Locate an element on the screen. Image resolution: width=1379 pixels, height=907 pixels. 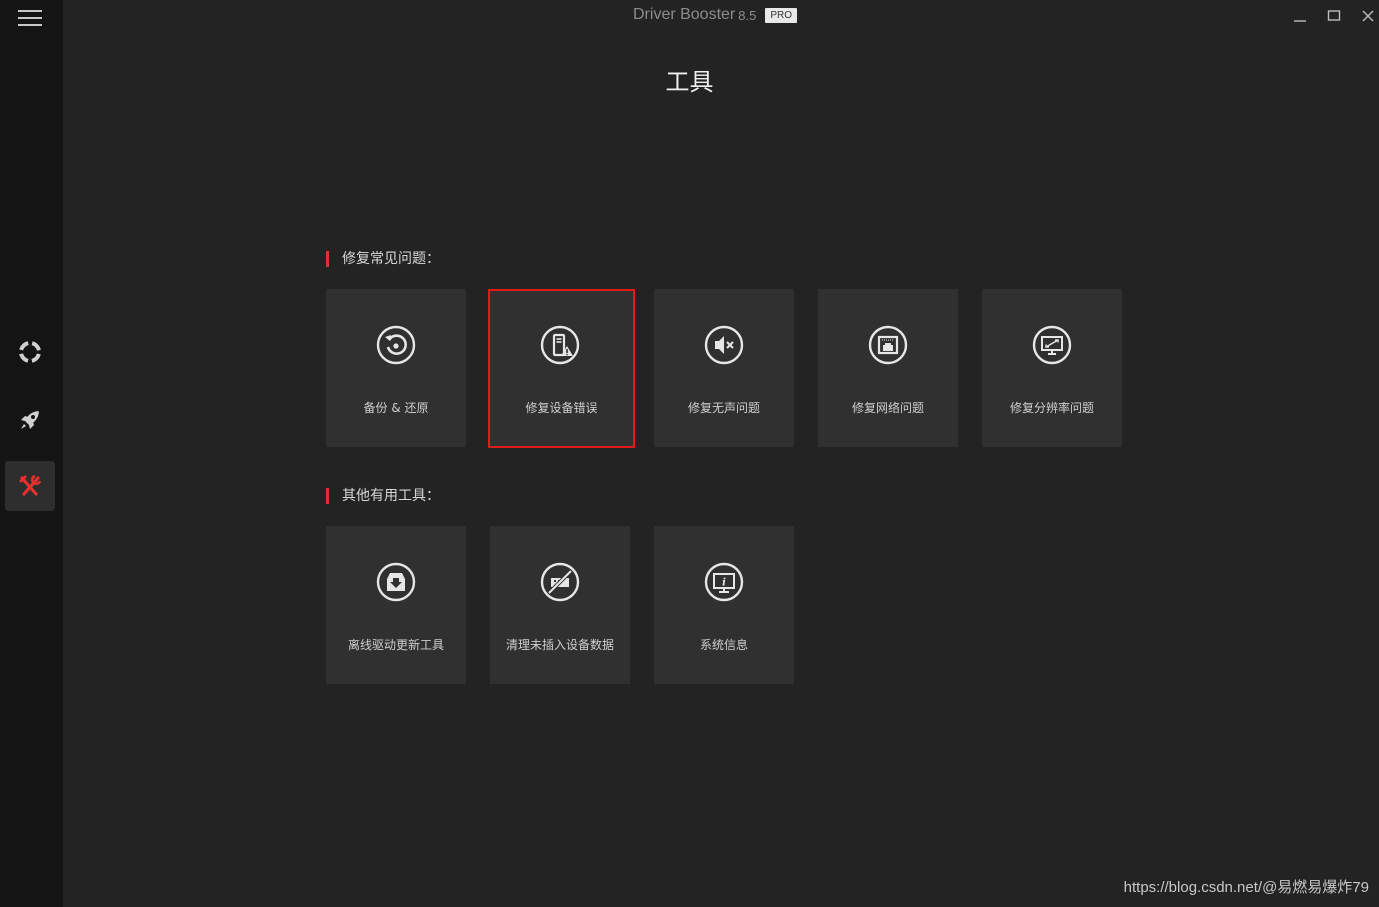
tile-label: 修复设备错误 is located at coordinates (561, 408).